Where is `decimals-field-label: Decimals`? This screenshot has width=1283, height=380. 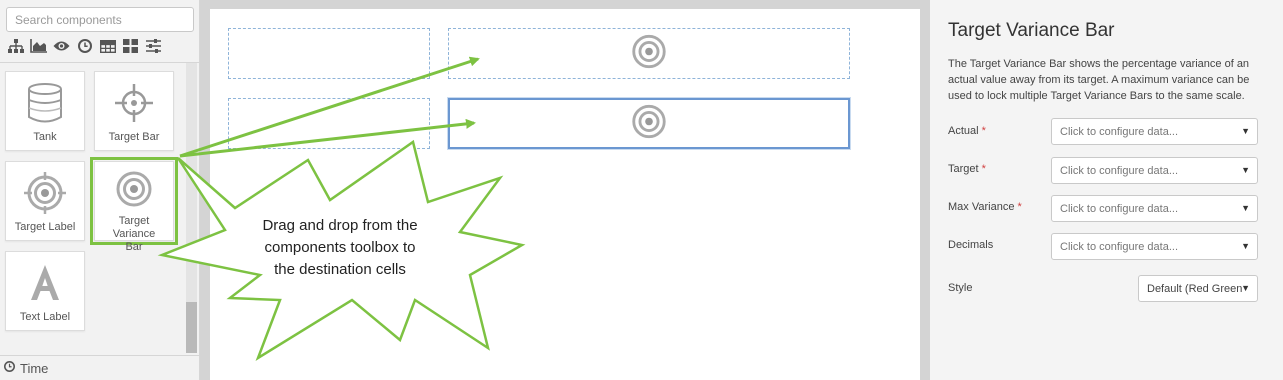 decimals-field-label: Decimals is located at coordinates (972, 245).